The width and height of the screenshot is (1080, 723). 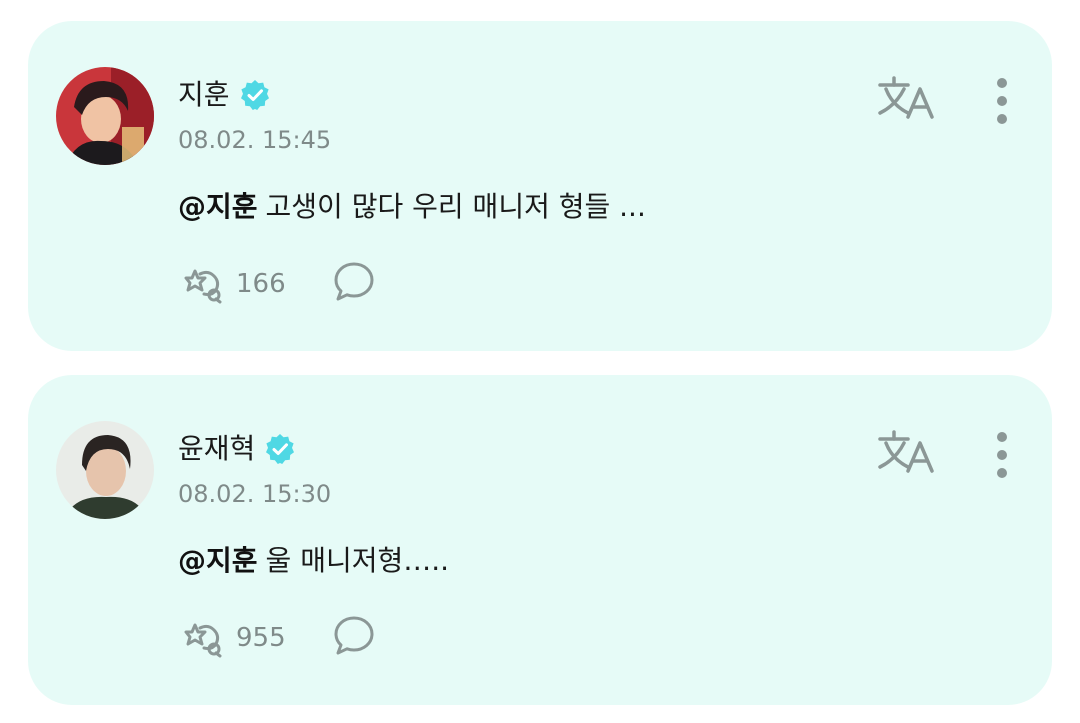 What do you see at coordinates (232, 638) in the screenshot?
I see `like-button: 955` at bounding box center [232, 638].